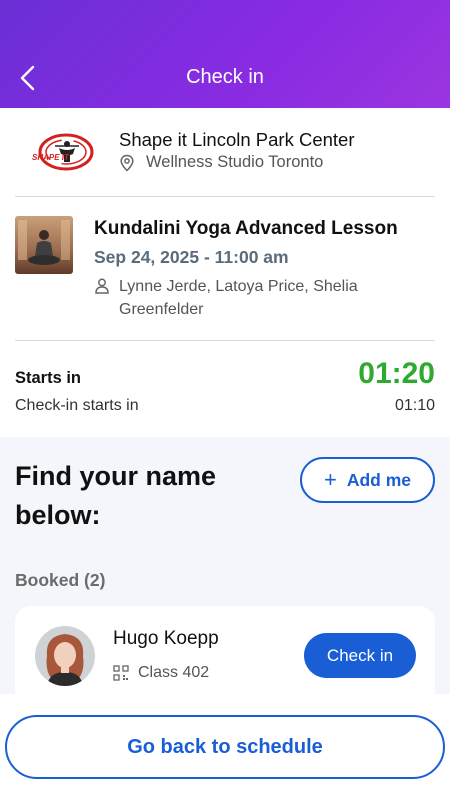  I want to click on qr-code-icon, so click(121, 673).